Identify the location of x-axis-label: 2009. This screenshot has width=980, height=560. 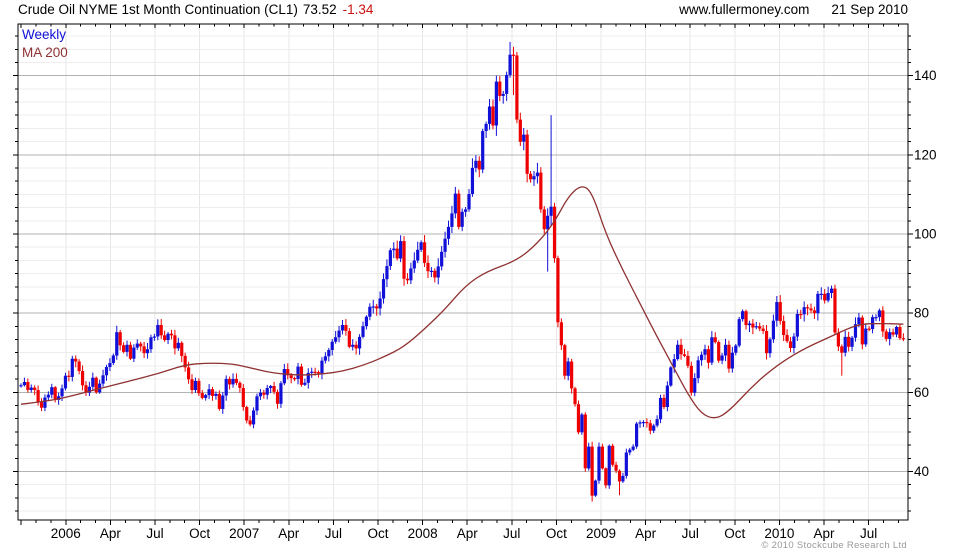
(601, 533).